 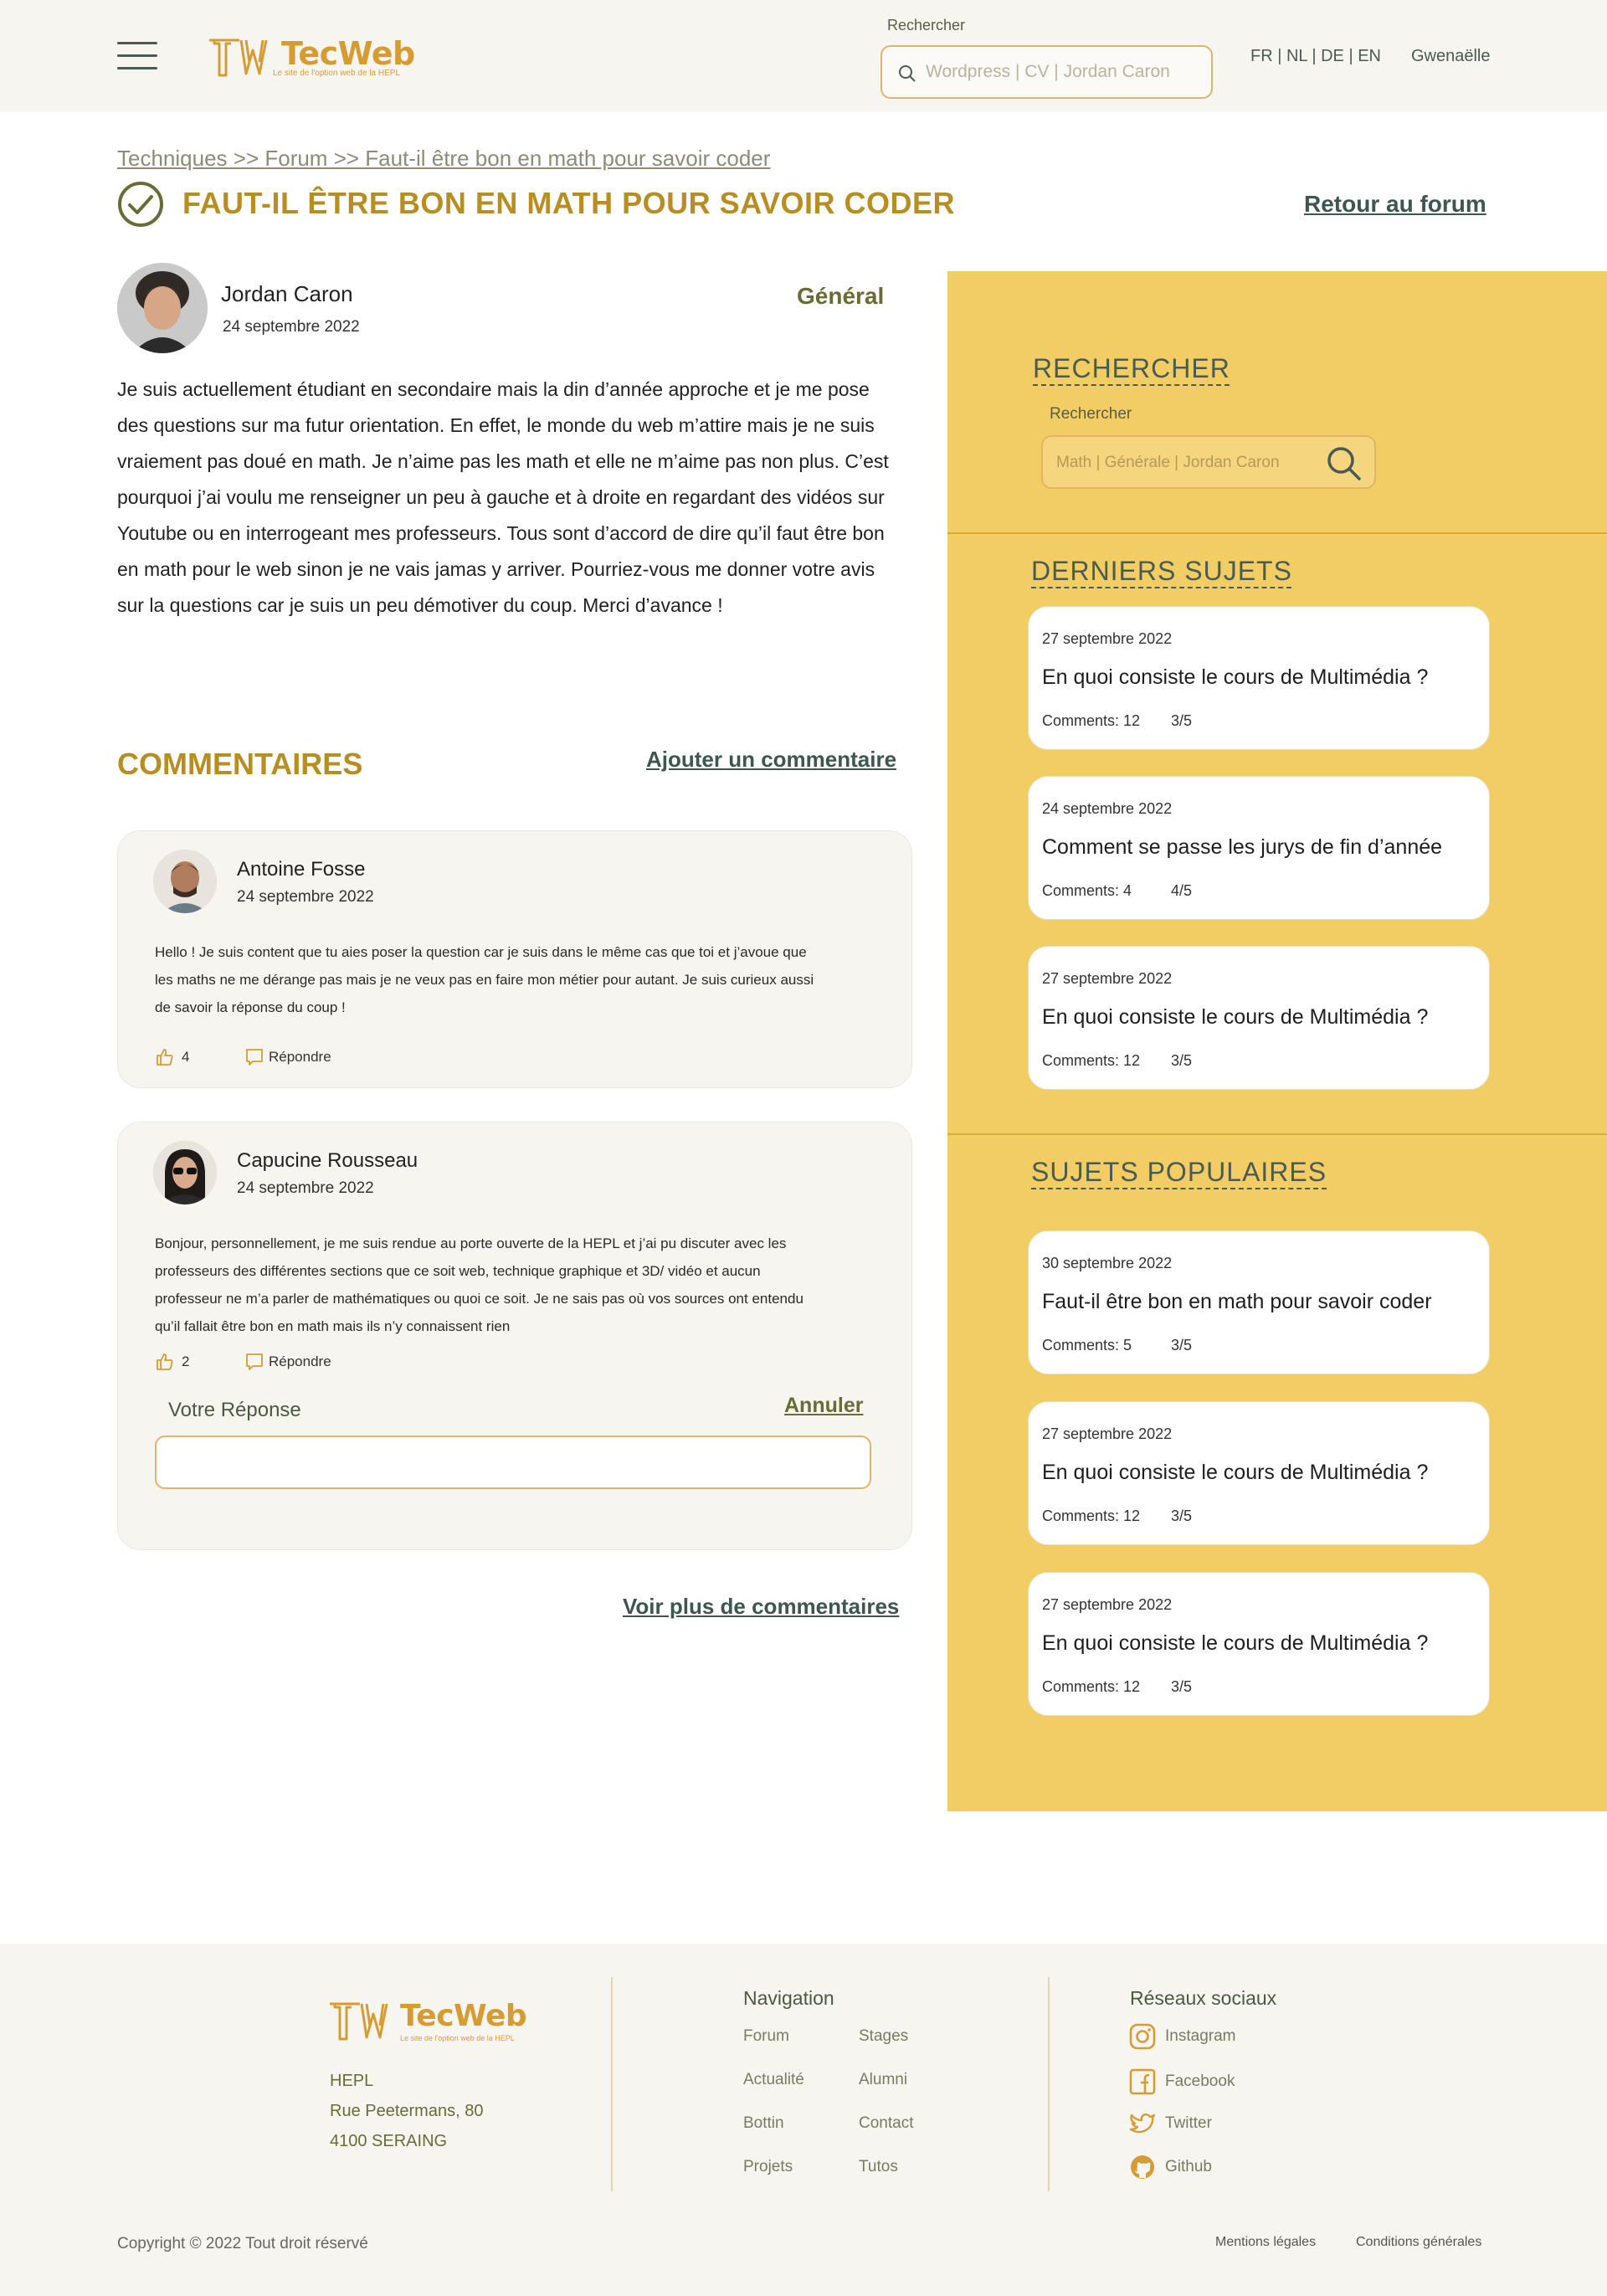 What do you see at coordinates (1142, 2123) in the screenshot?
I see `twitter-icon` at bounding box center [1142, 2123].